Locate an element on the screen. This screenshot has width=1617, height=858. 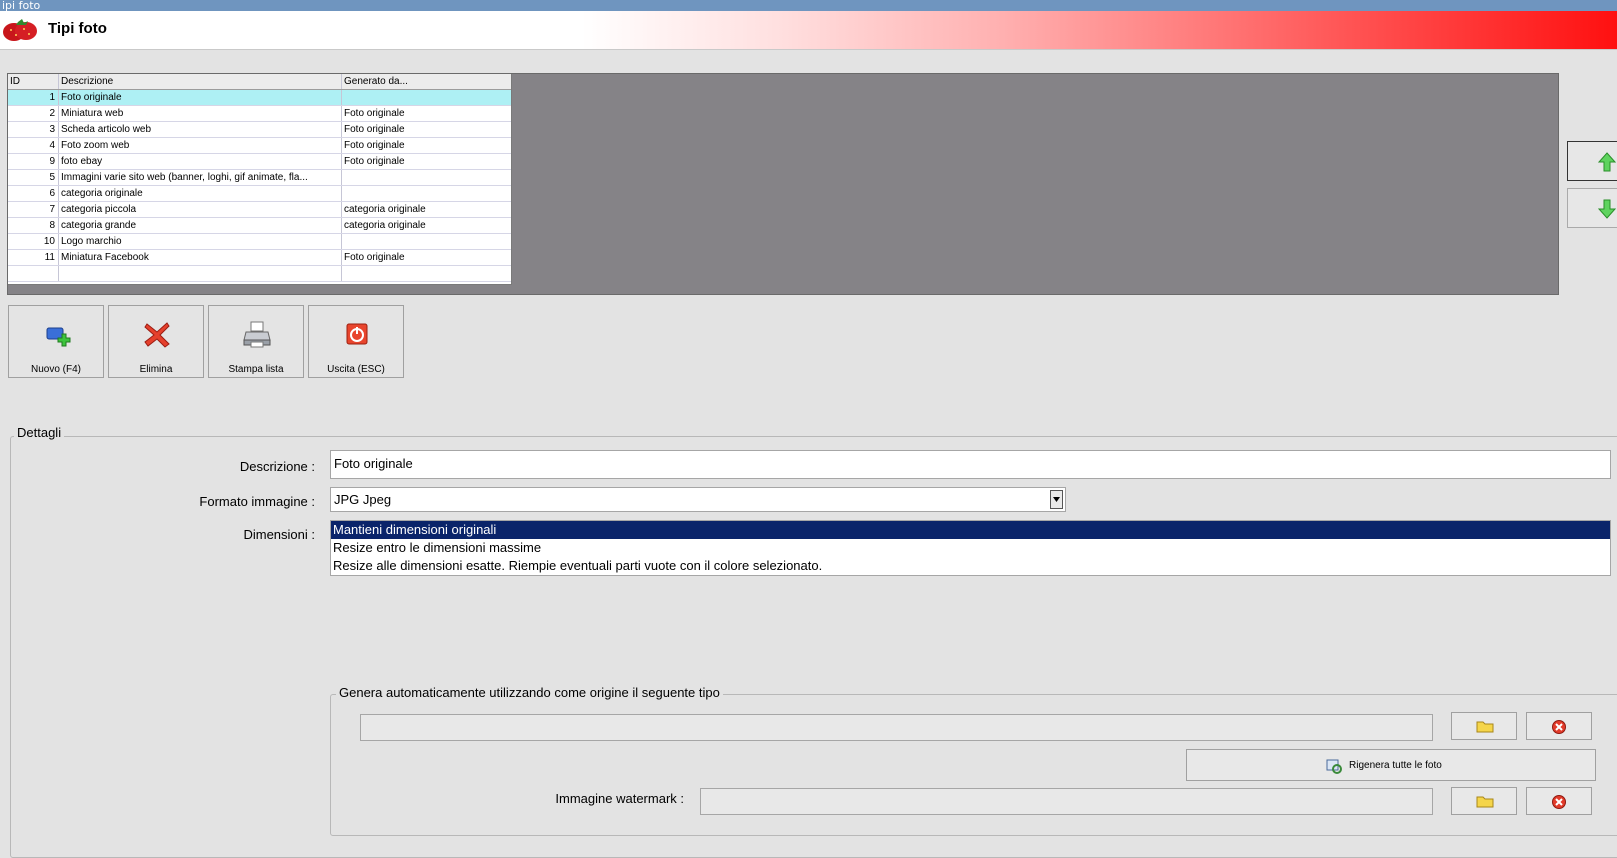
cell-id: 3 is located at coordinates (33, 129).